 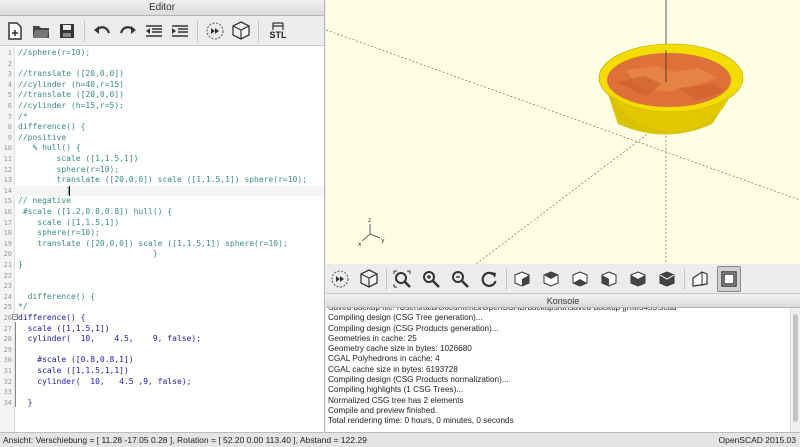 I want to click on view-back-icon, so click(x=667, y=279).